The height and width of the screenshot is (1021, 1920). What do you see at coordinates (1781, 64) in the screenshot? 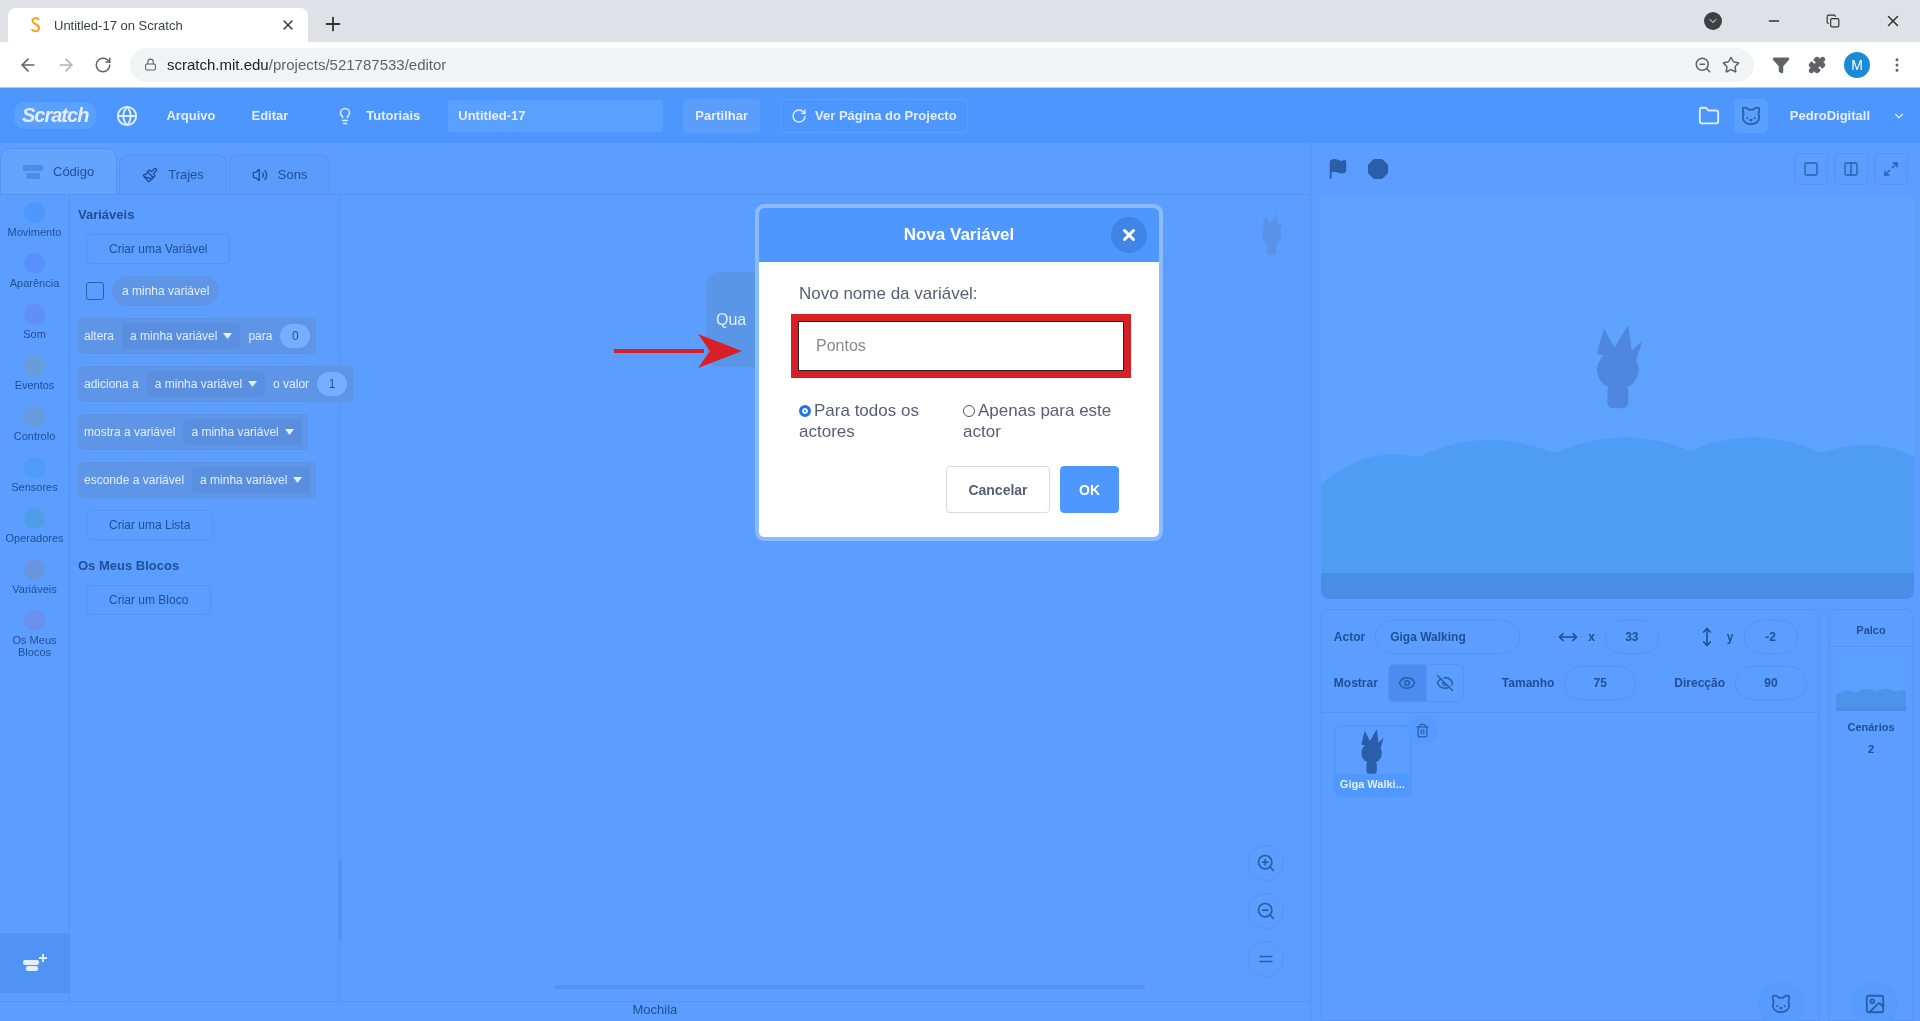
I see `funnel-icon` at bounding box center [1781, 64].